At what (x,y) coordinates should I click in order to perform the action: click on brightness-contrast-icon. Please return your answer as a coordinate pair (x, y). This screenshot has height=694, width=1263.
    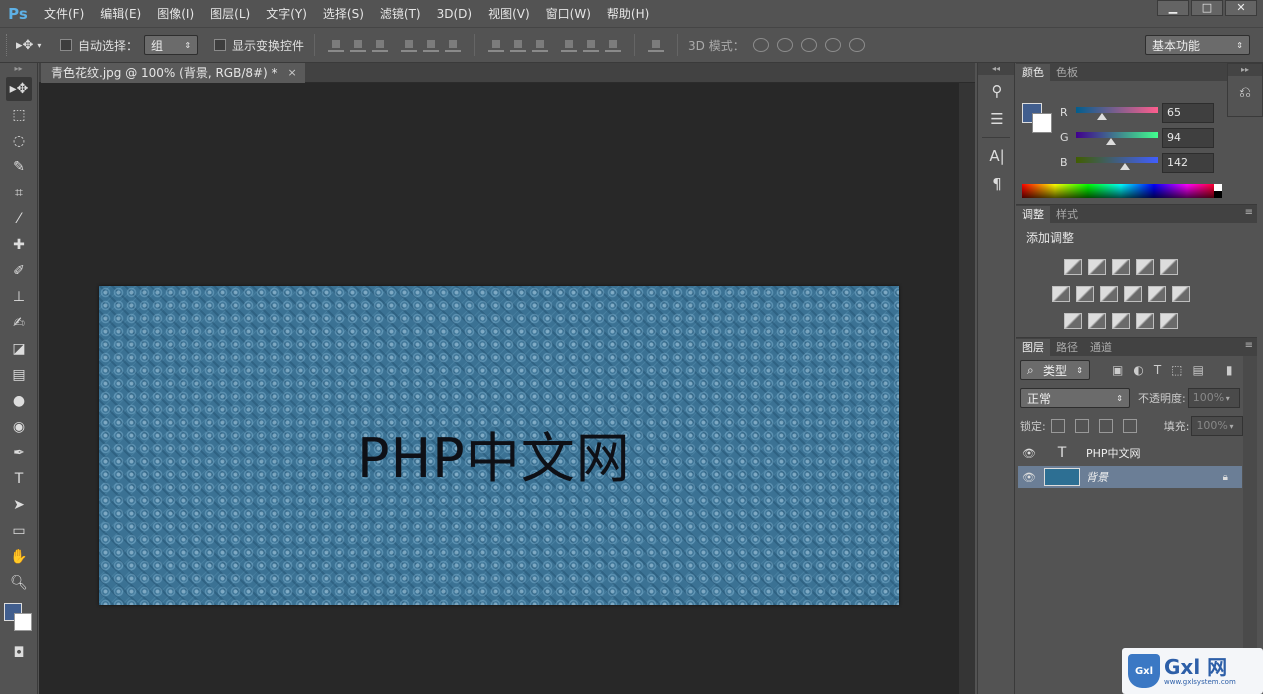
    Looking at the image, I should click on (1073, 267).